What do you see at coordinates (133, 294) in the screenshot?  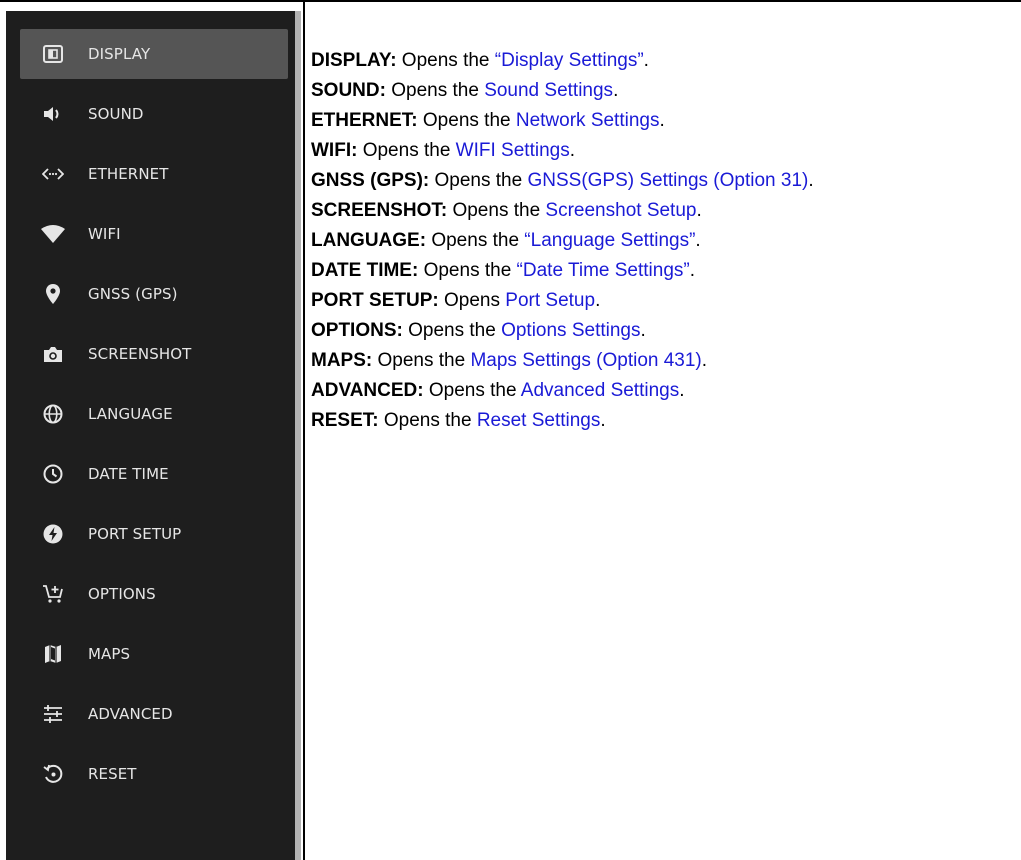 I see `sidebar-item-label: GNSS (GPS)` at bounding box center [133, 294].